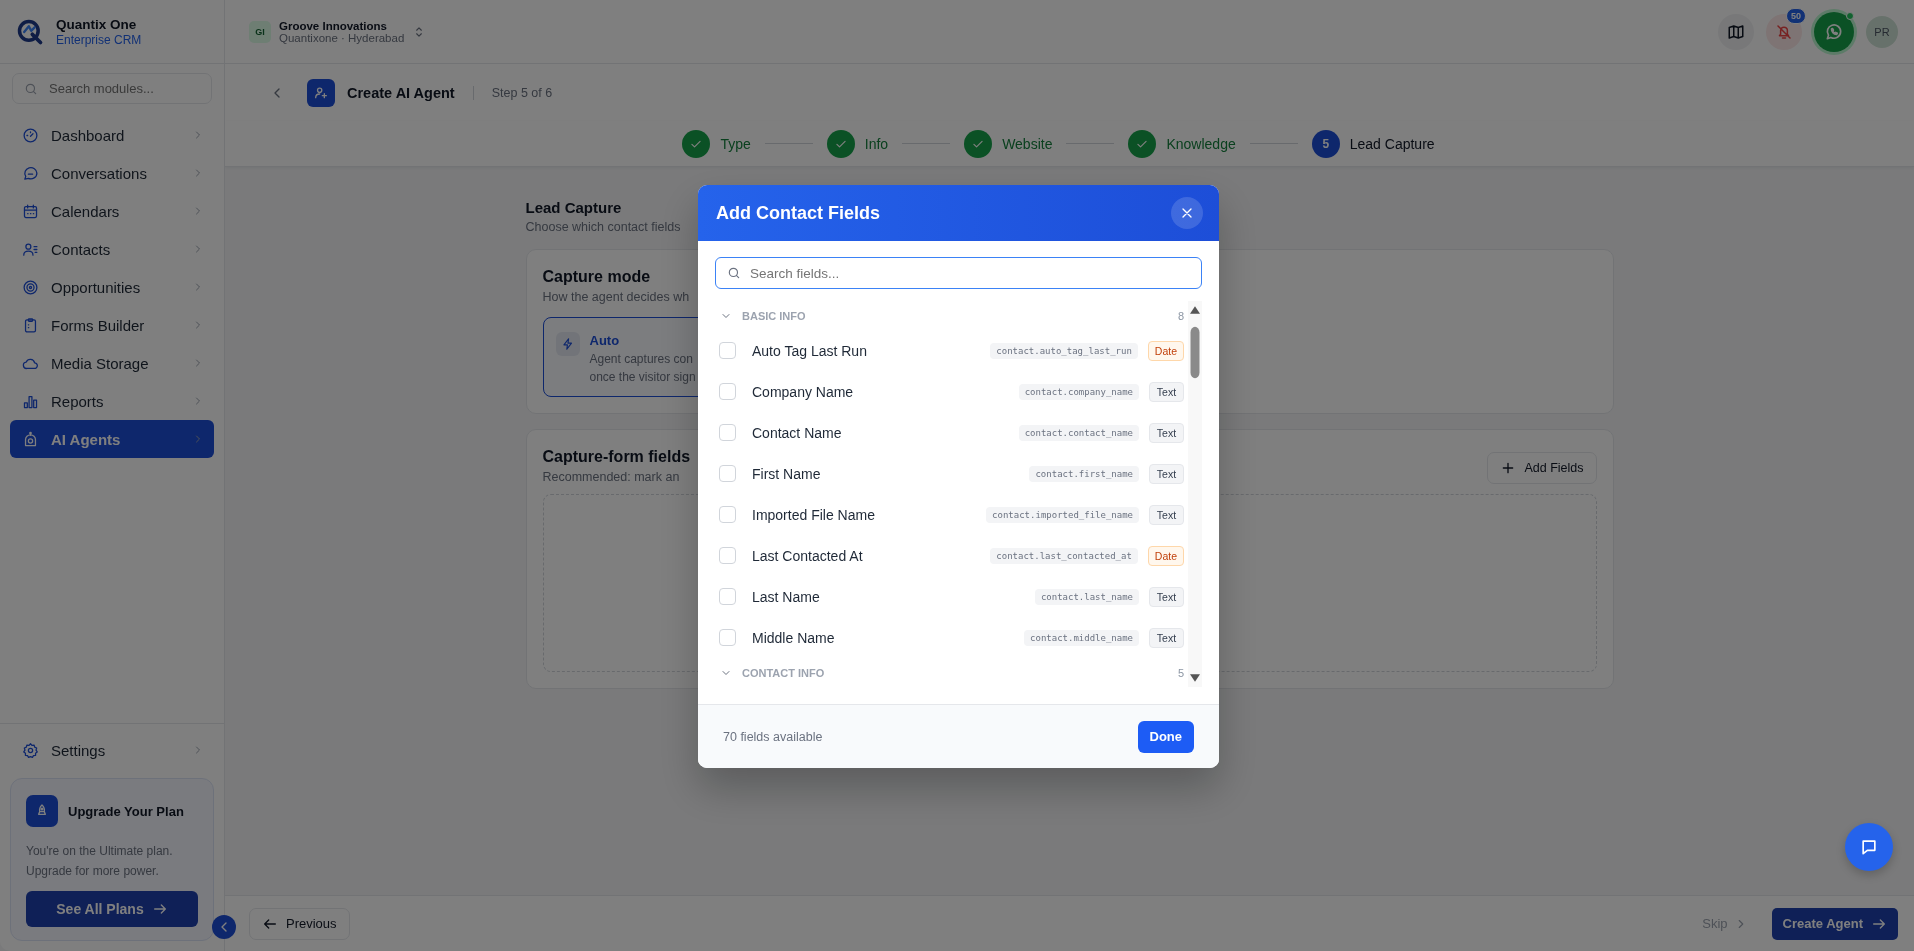 The image size is (1914, 951). What do you see at coordinates (30, 173) in the screenshot?
I see `chat-bubble-icon` at bounding box center [30, 173].